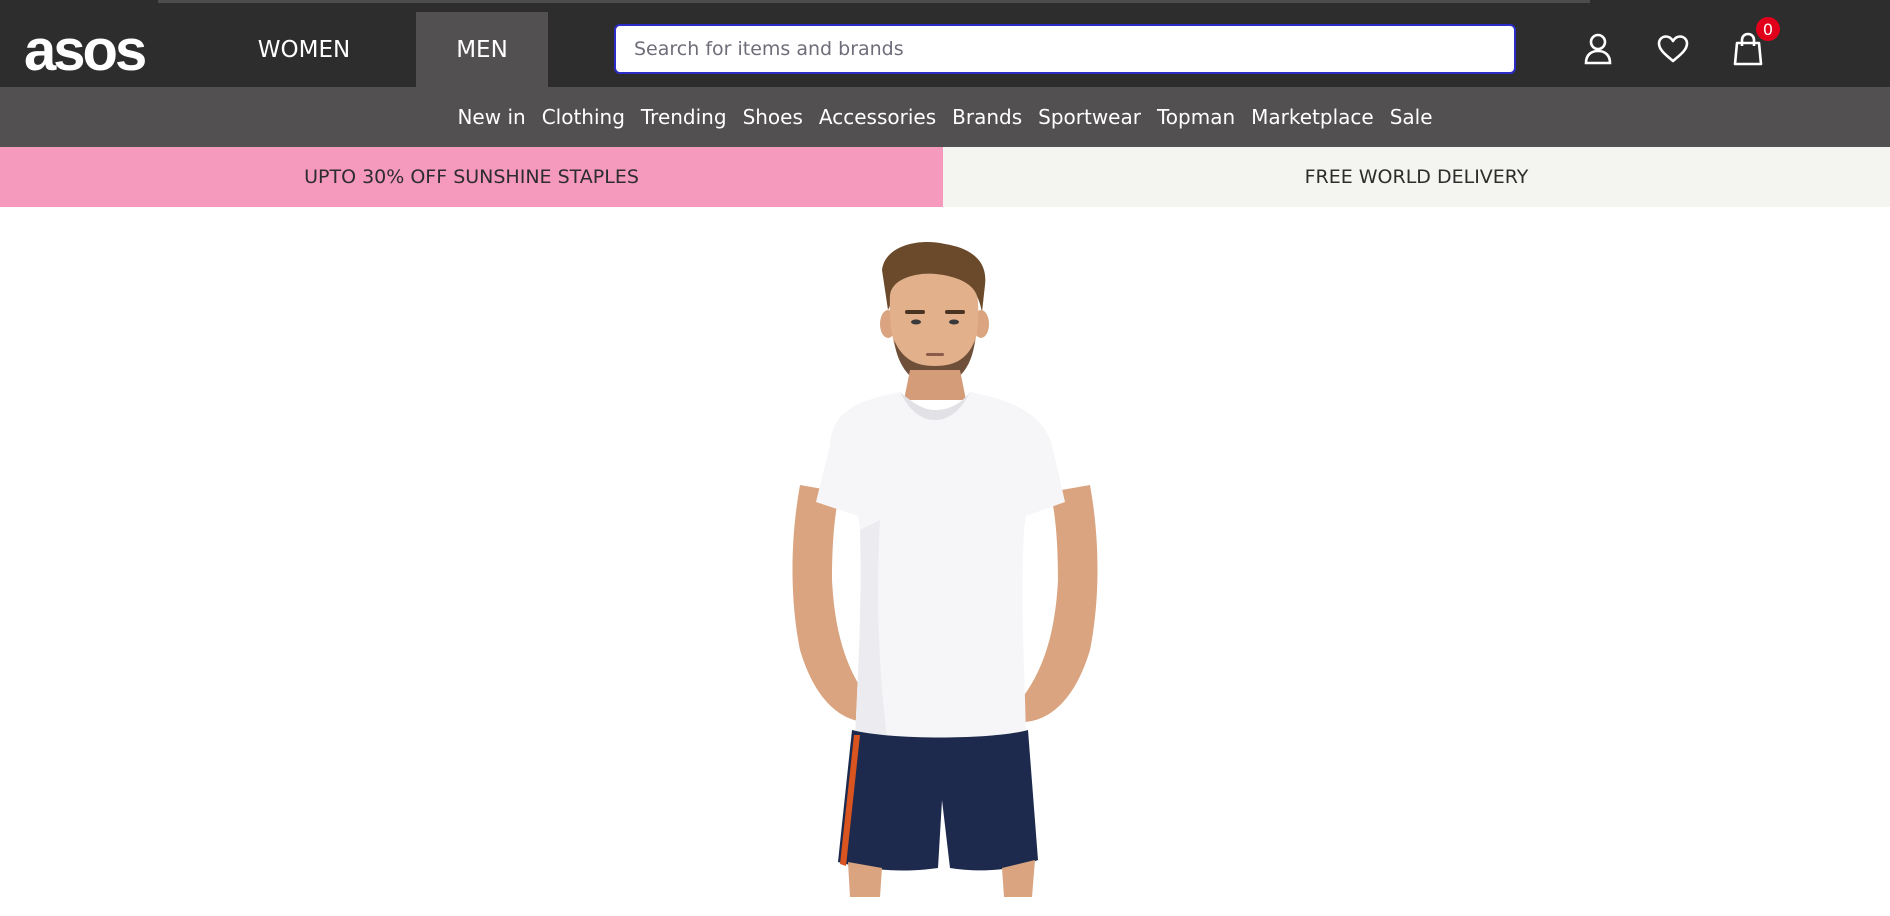 Image resolution: width=1890 pixels, height=916 pixels. What do you see at coordinates (85, 51) in the screenshot?
I see `asos-logo: asos` at bounding box center [85, 51].